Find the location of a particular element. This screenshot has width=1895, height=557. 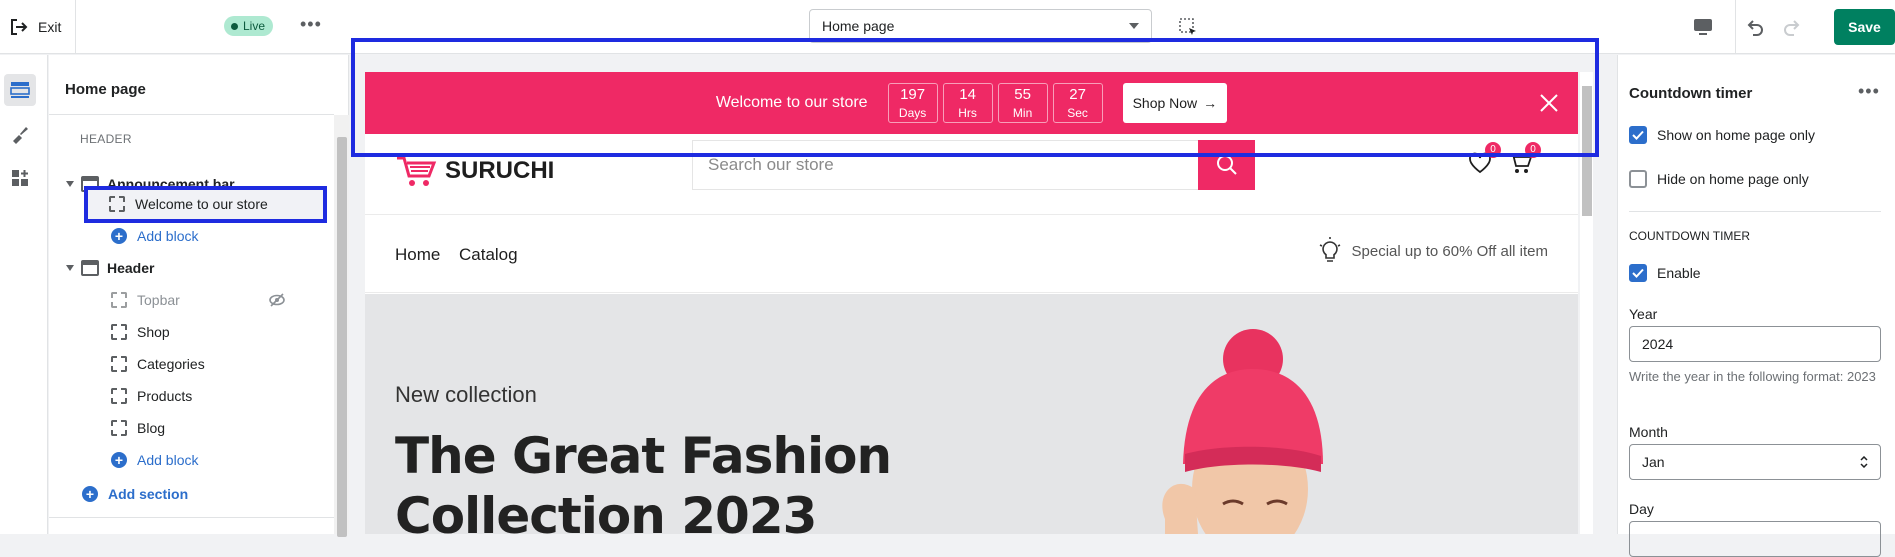

month-value: Jan is located at coordinates (1653, 462).